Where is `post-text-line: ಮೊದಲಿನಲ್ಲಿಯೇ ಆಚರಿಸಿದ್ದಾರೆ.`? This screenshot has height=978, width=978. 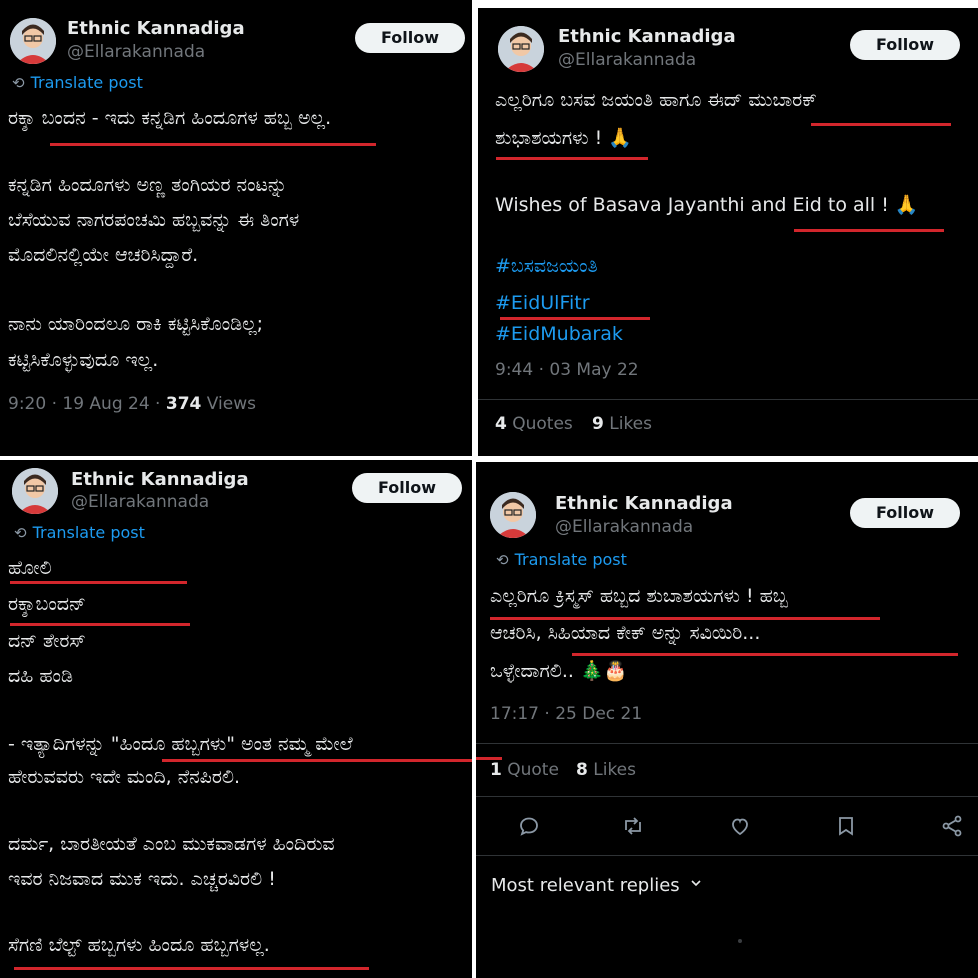
post-text-line: ಮೊದಲಿನಲ್ಲಿಯೇ ಆಚರಿಸಿದ್ದಾರೆ. is located at coordinates (103, 255).